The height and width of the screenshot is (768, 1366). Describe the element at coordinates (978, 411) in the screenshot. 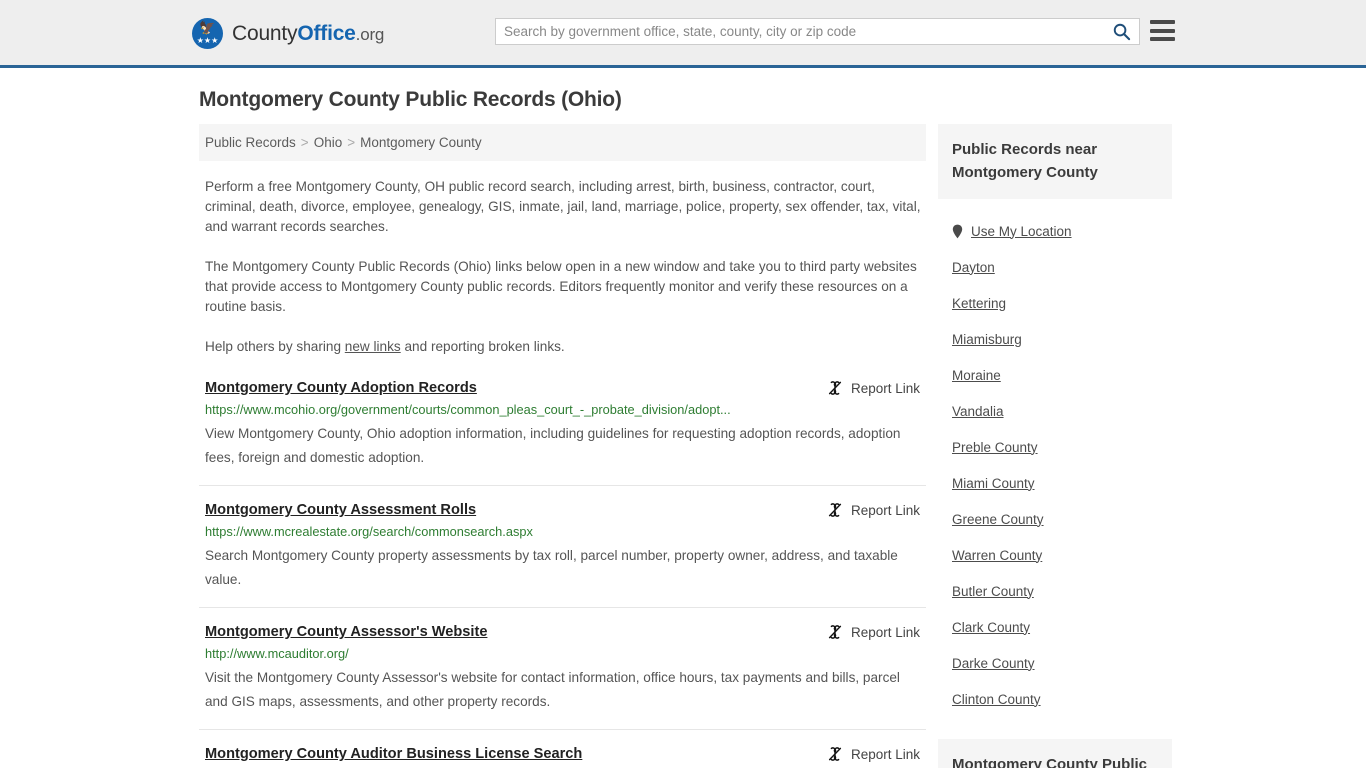

I see `nearby-link: Vandalia` at that location.